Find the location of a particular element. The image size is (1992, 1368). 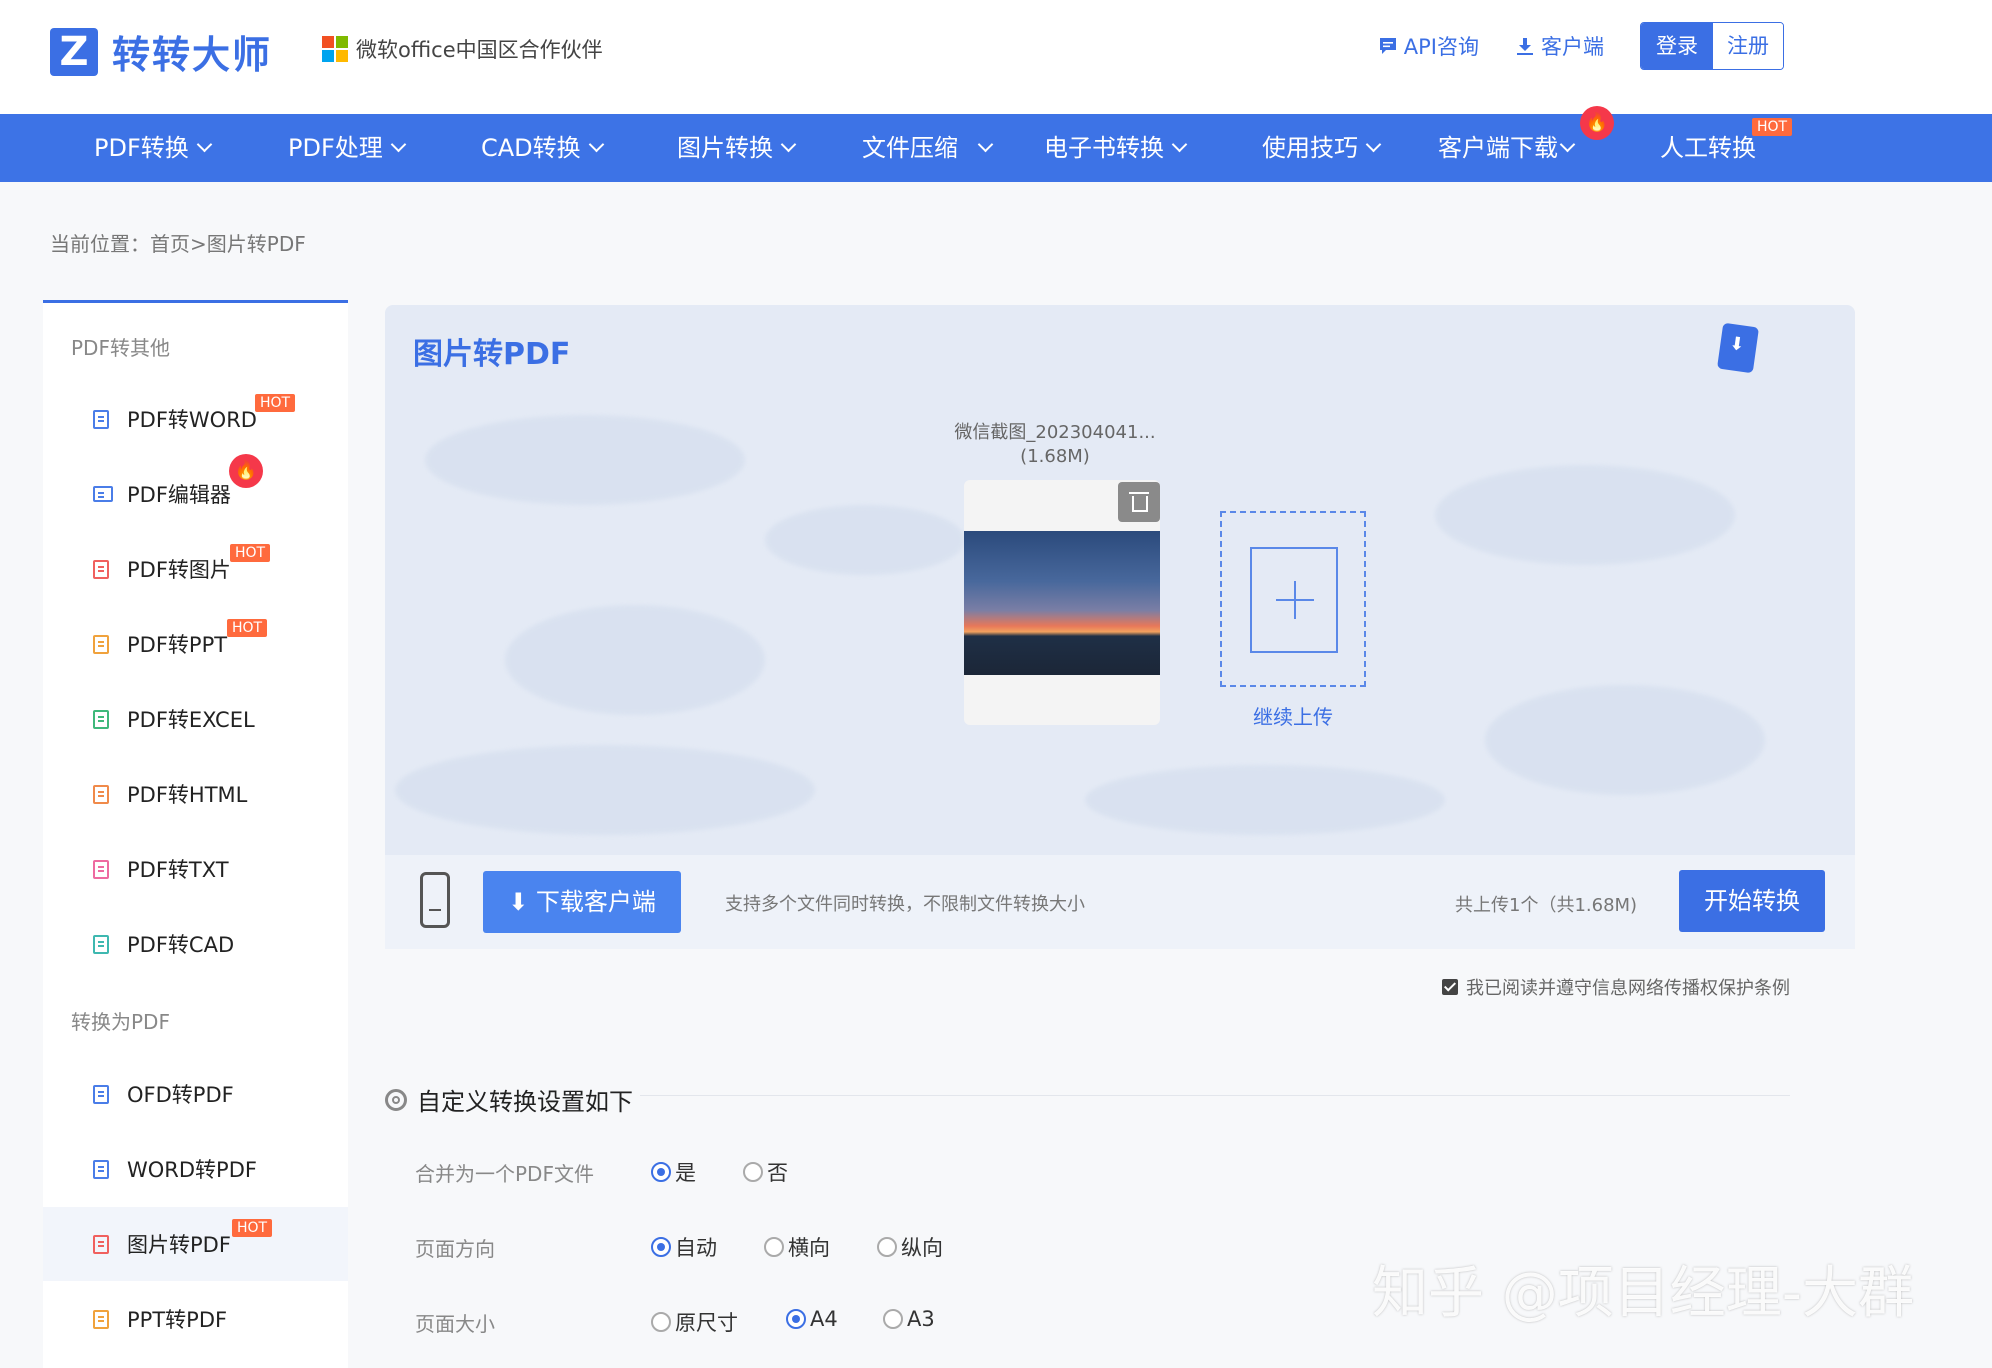

start-convert-button: 开始转换 is located at coordinates (1752, 901).